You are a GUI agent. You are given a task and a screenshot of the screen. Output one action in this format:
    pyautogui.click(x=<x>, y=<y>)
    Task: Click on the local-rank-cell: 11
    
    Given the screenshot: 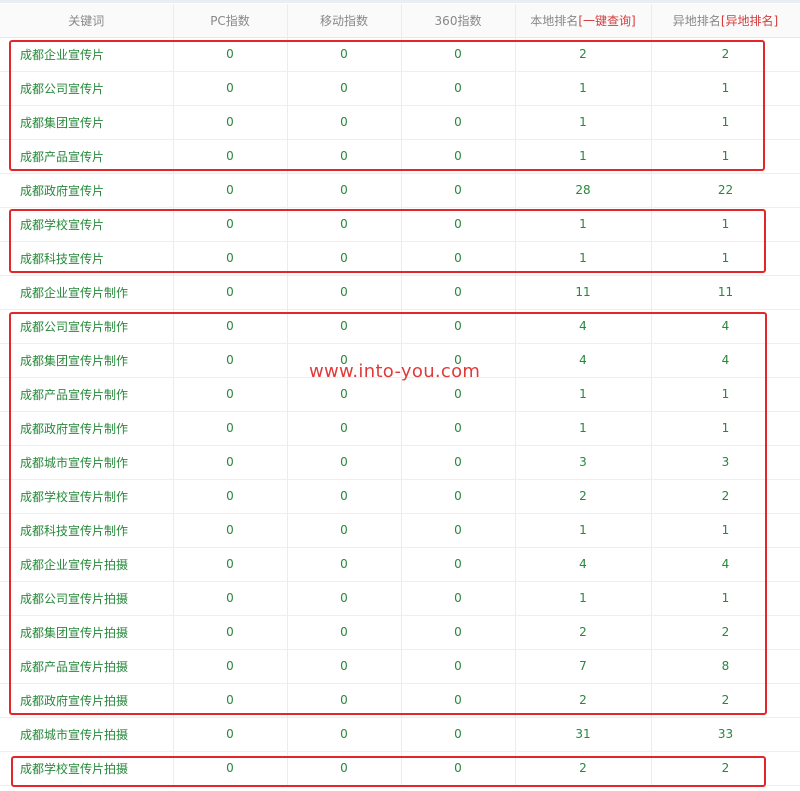 What is the action you would take?
    pyautogui.click(x=583, y=292)
    